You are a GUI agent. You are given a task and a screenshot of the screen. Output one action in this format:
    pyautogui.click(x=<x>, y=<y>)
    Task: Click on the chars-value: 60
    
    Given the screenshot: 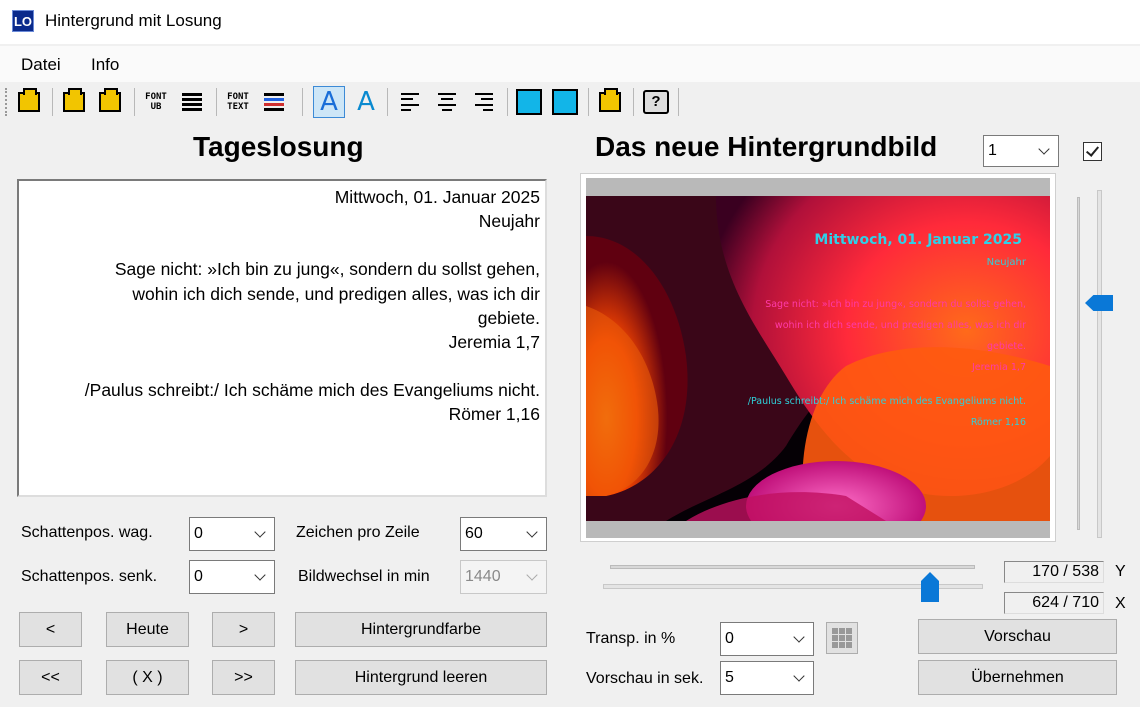 What is the action you would take?
    pyautogui.click(x=474, y=533)
    